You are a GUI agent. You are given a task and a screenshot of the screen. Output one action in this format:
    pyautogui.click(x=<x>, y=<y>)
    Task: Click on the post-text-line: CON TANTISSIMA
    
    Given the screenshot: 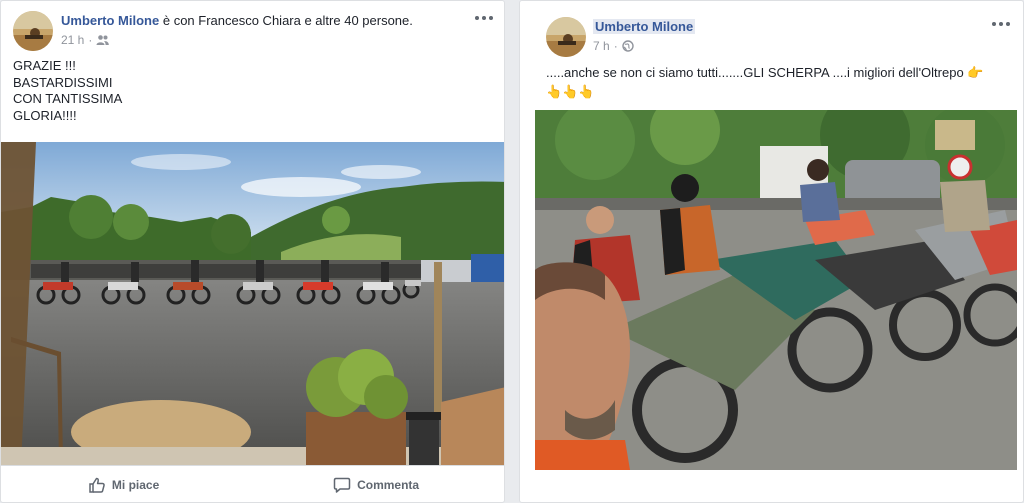 What is the action you would take?
    pyautogui.click(x=68, y=98)
    